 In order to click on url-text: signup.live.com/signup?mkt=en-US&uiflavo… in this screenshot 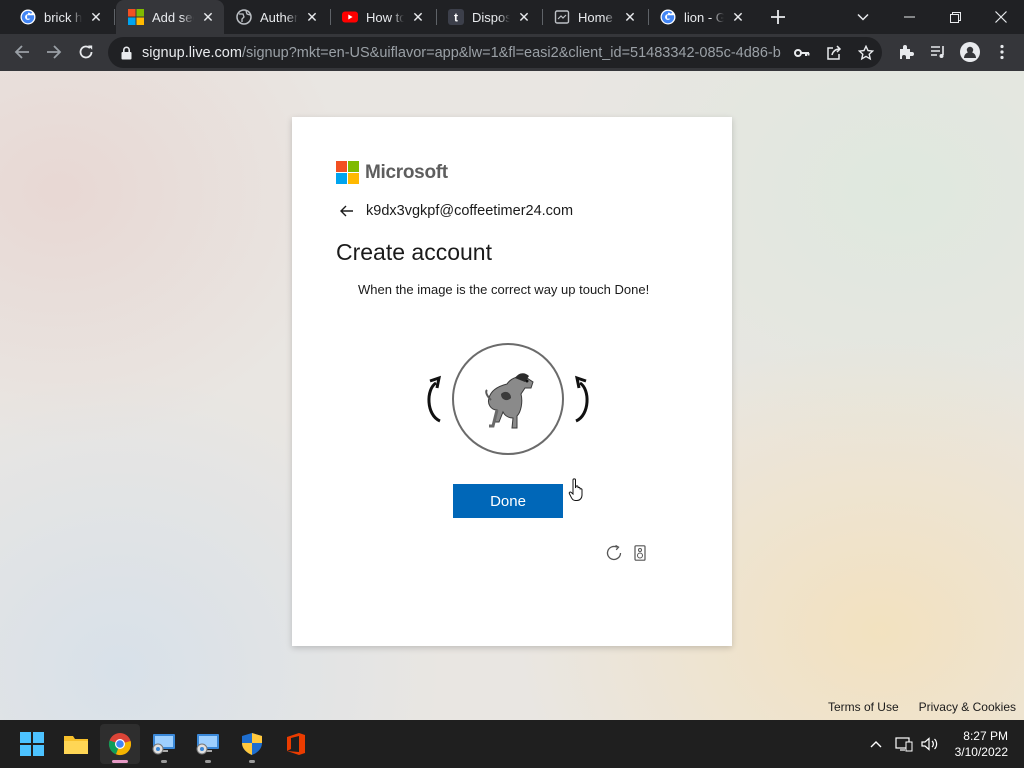, I will do `click(462, 53)`.